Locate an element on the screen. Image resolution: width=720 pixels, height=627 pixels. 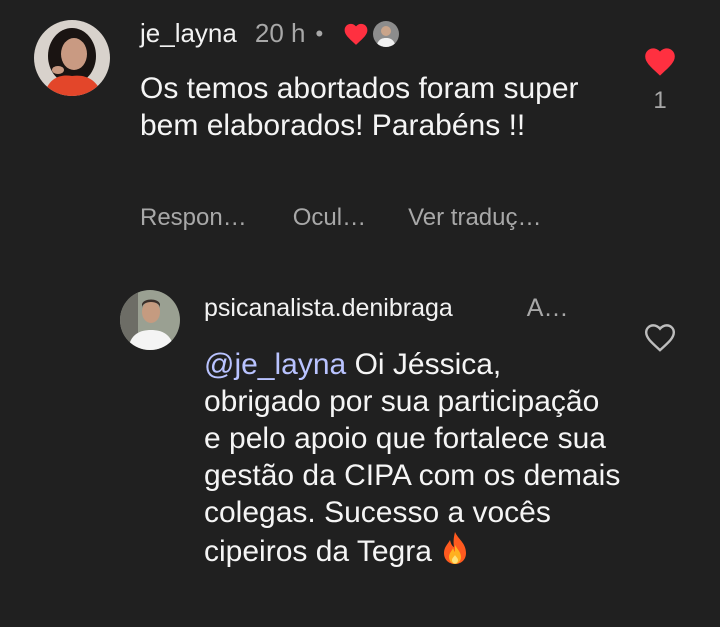
reply-username: psicanalista.denibraga is located at coordinates (328, 308).